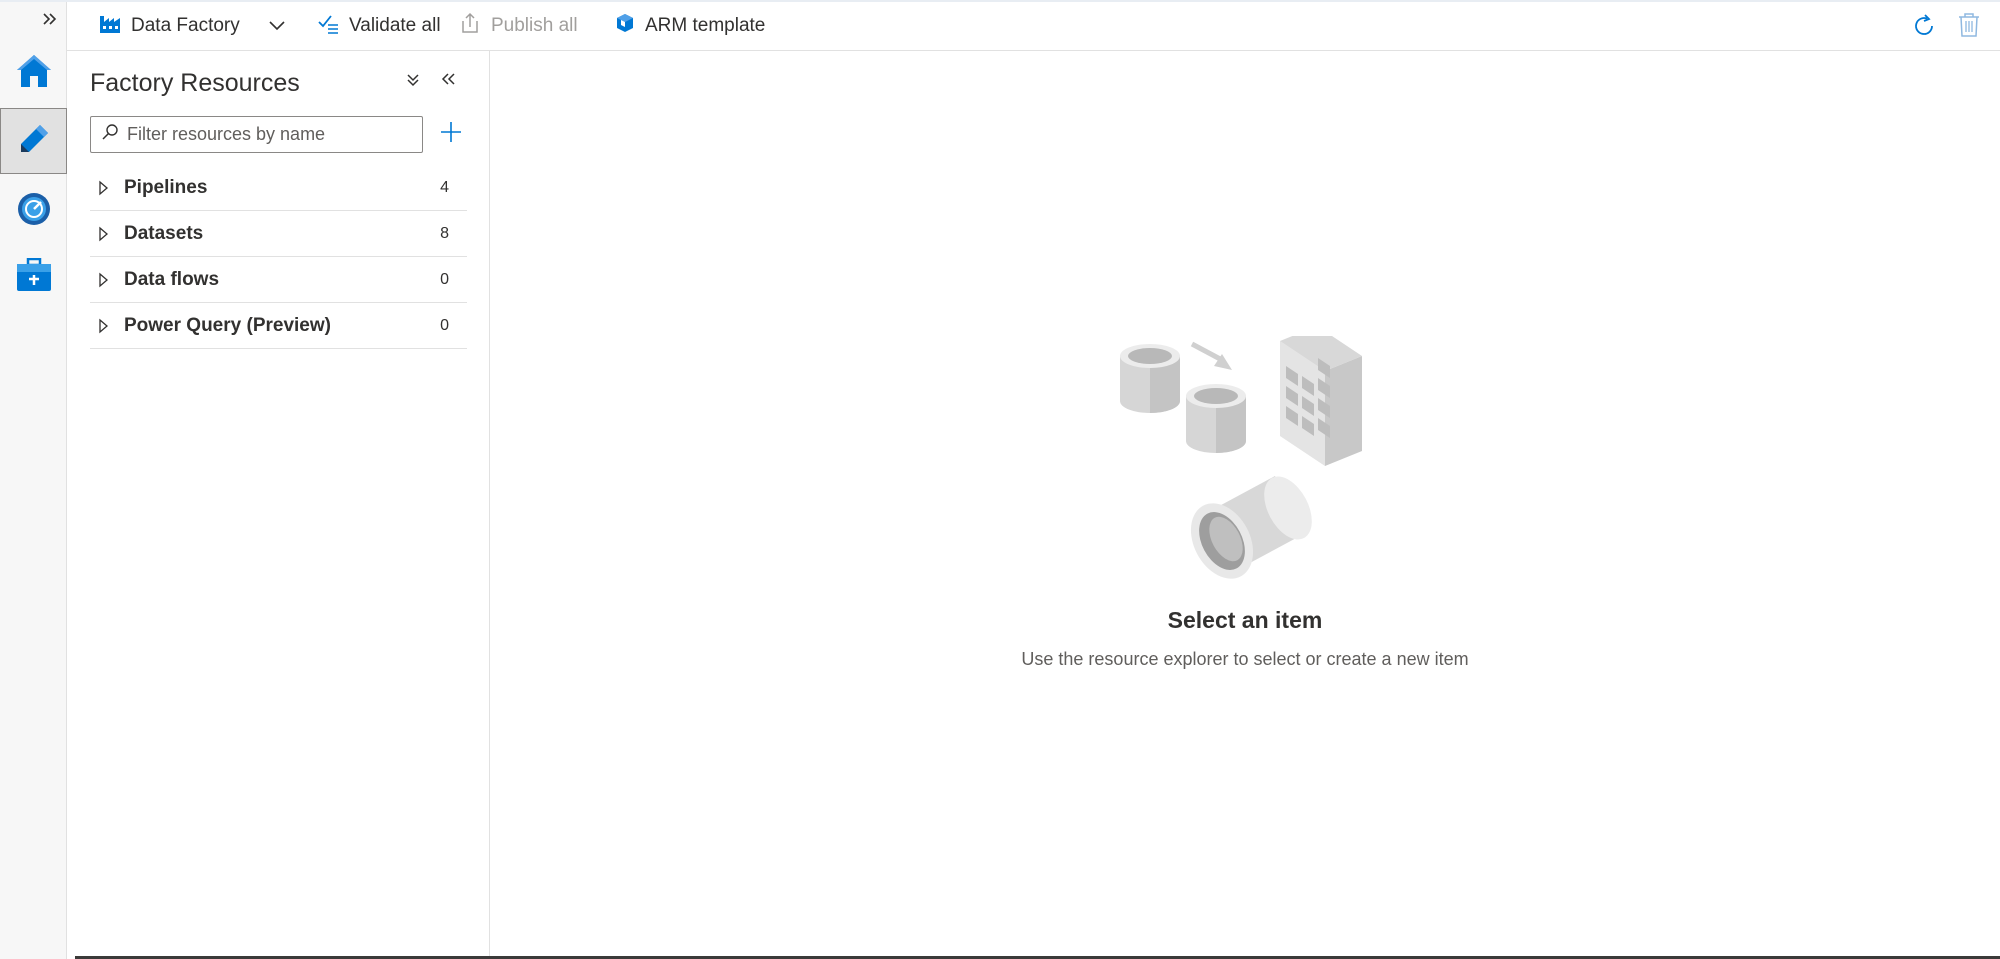  What do you see at coordinates (195, 83) in the screenshot?
I see `panel-title: Factory Resources` at bounding box center [195, 83].